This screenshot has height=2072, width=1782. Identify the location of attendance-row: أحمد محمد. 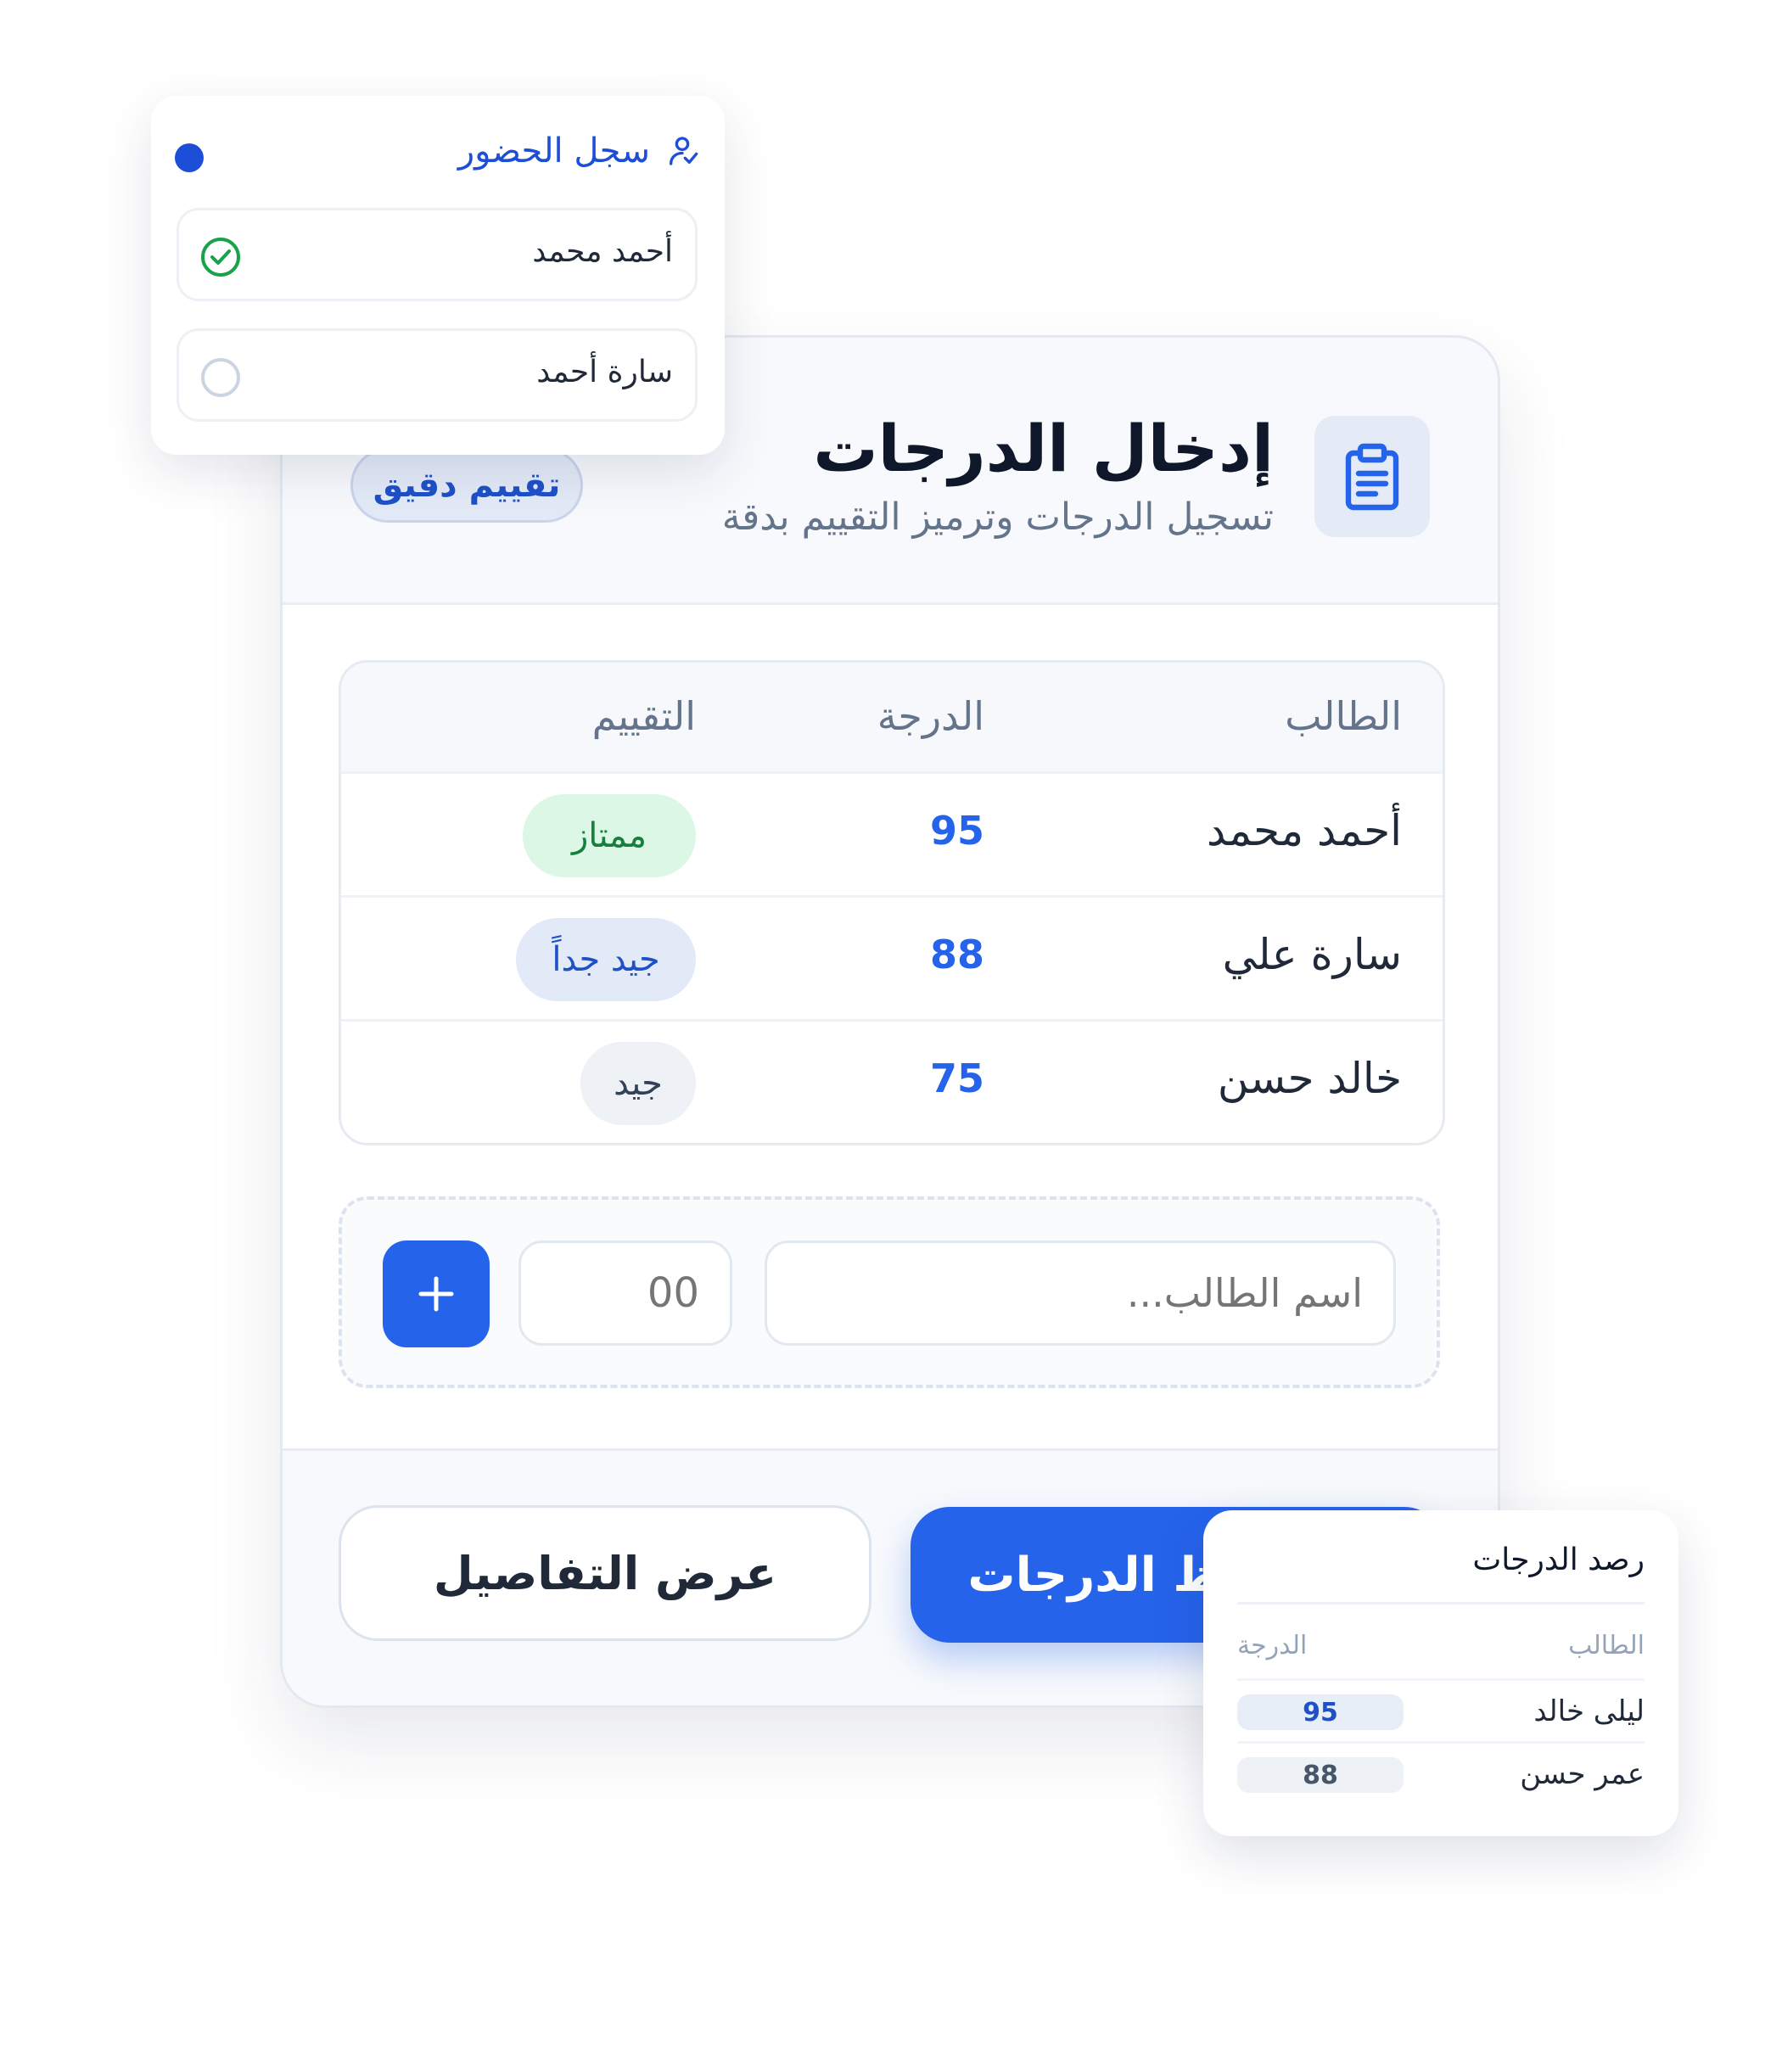
(437, 254).